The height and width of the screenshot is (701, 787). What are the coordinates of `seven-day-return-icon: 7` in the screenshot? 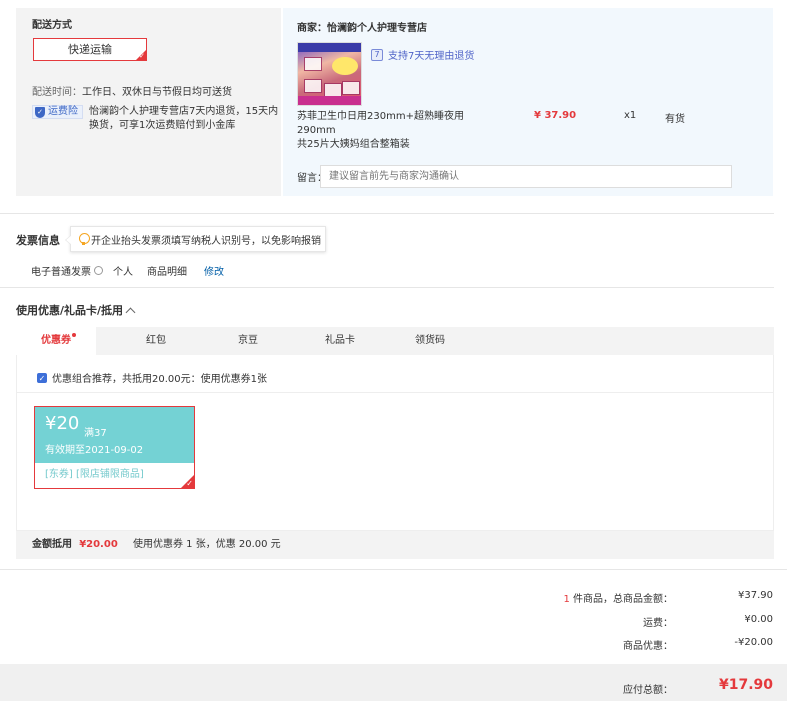 It's located at (377, 54).